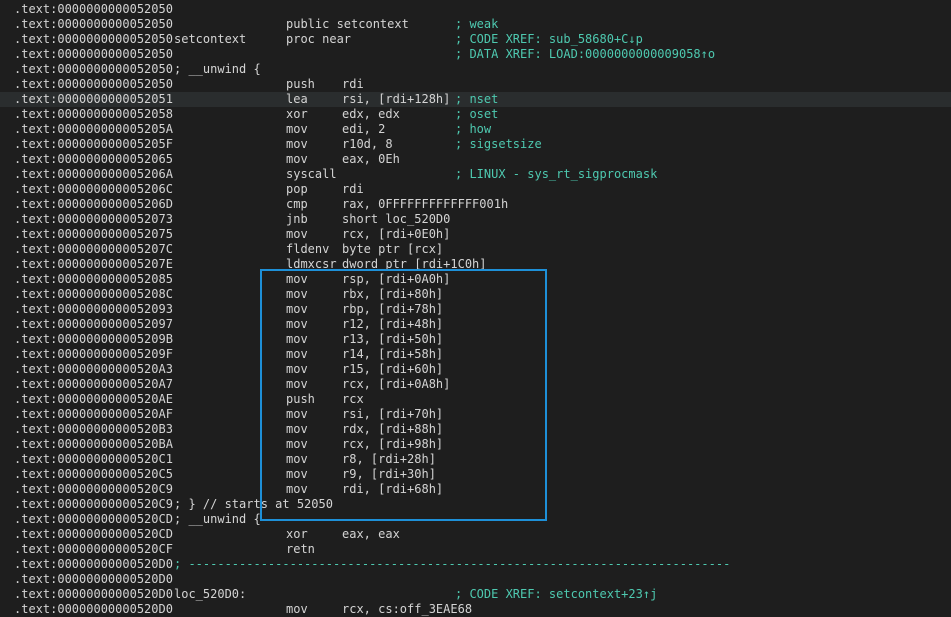 The width and height of the screenshot is (951, 617). I want to click on listing-line: .text:0000000000052085 mov rsp, [rdi+0A0h], so click(475, 279).